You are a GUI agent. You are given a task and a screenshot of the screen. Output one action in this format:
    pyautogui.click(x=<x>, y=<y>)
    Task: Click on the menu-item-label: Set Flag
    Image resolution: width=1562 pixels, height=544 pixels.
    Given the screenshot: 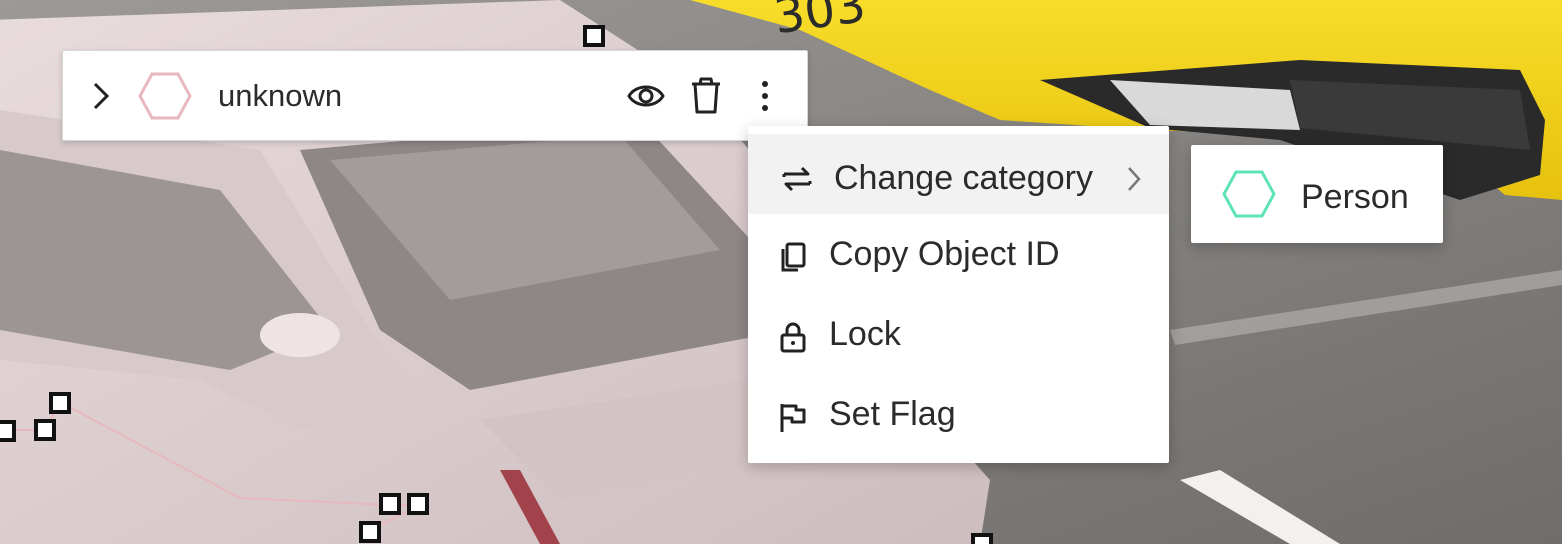 What is the action you would take?
    pyautogui.click(x=892, y=414)
    